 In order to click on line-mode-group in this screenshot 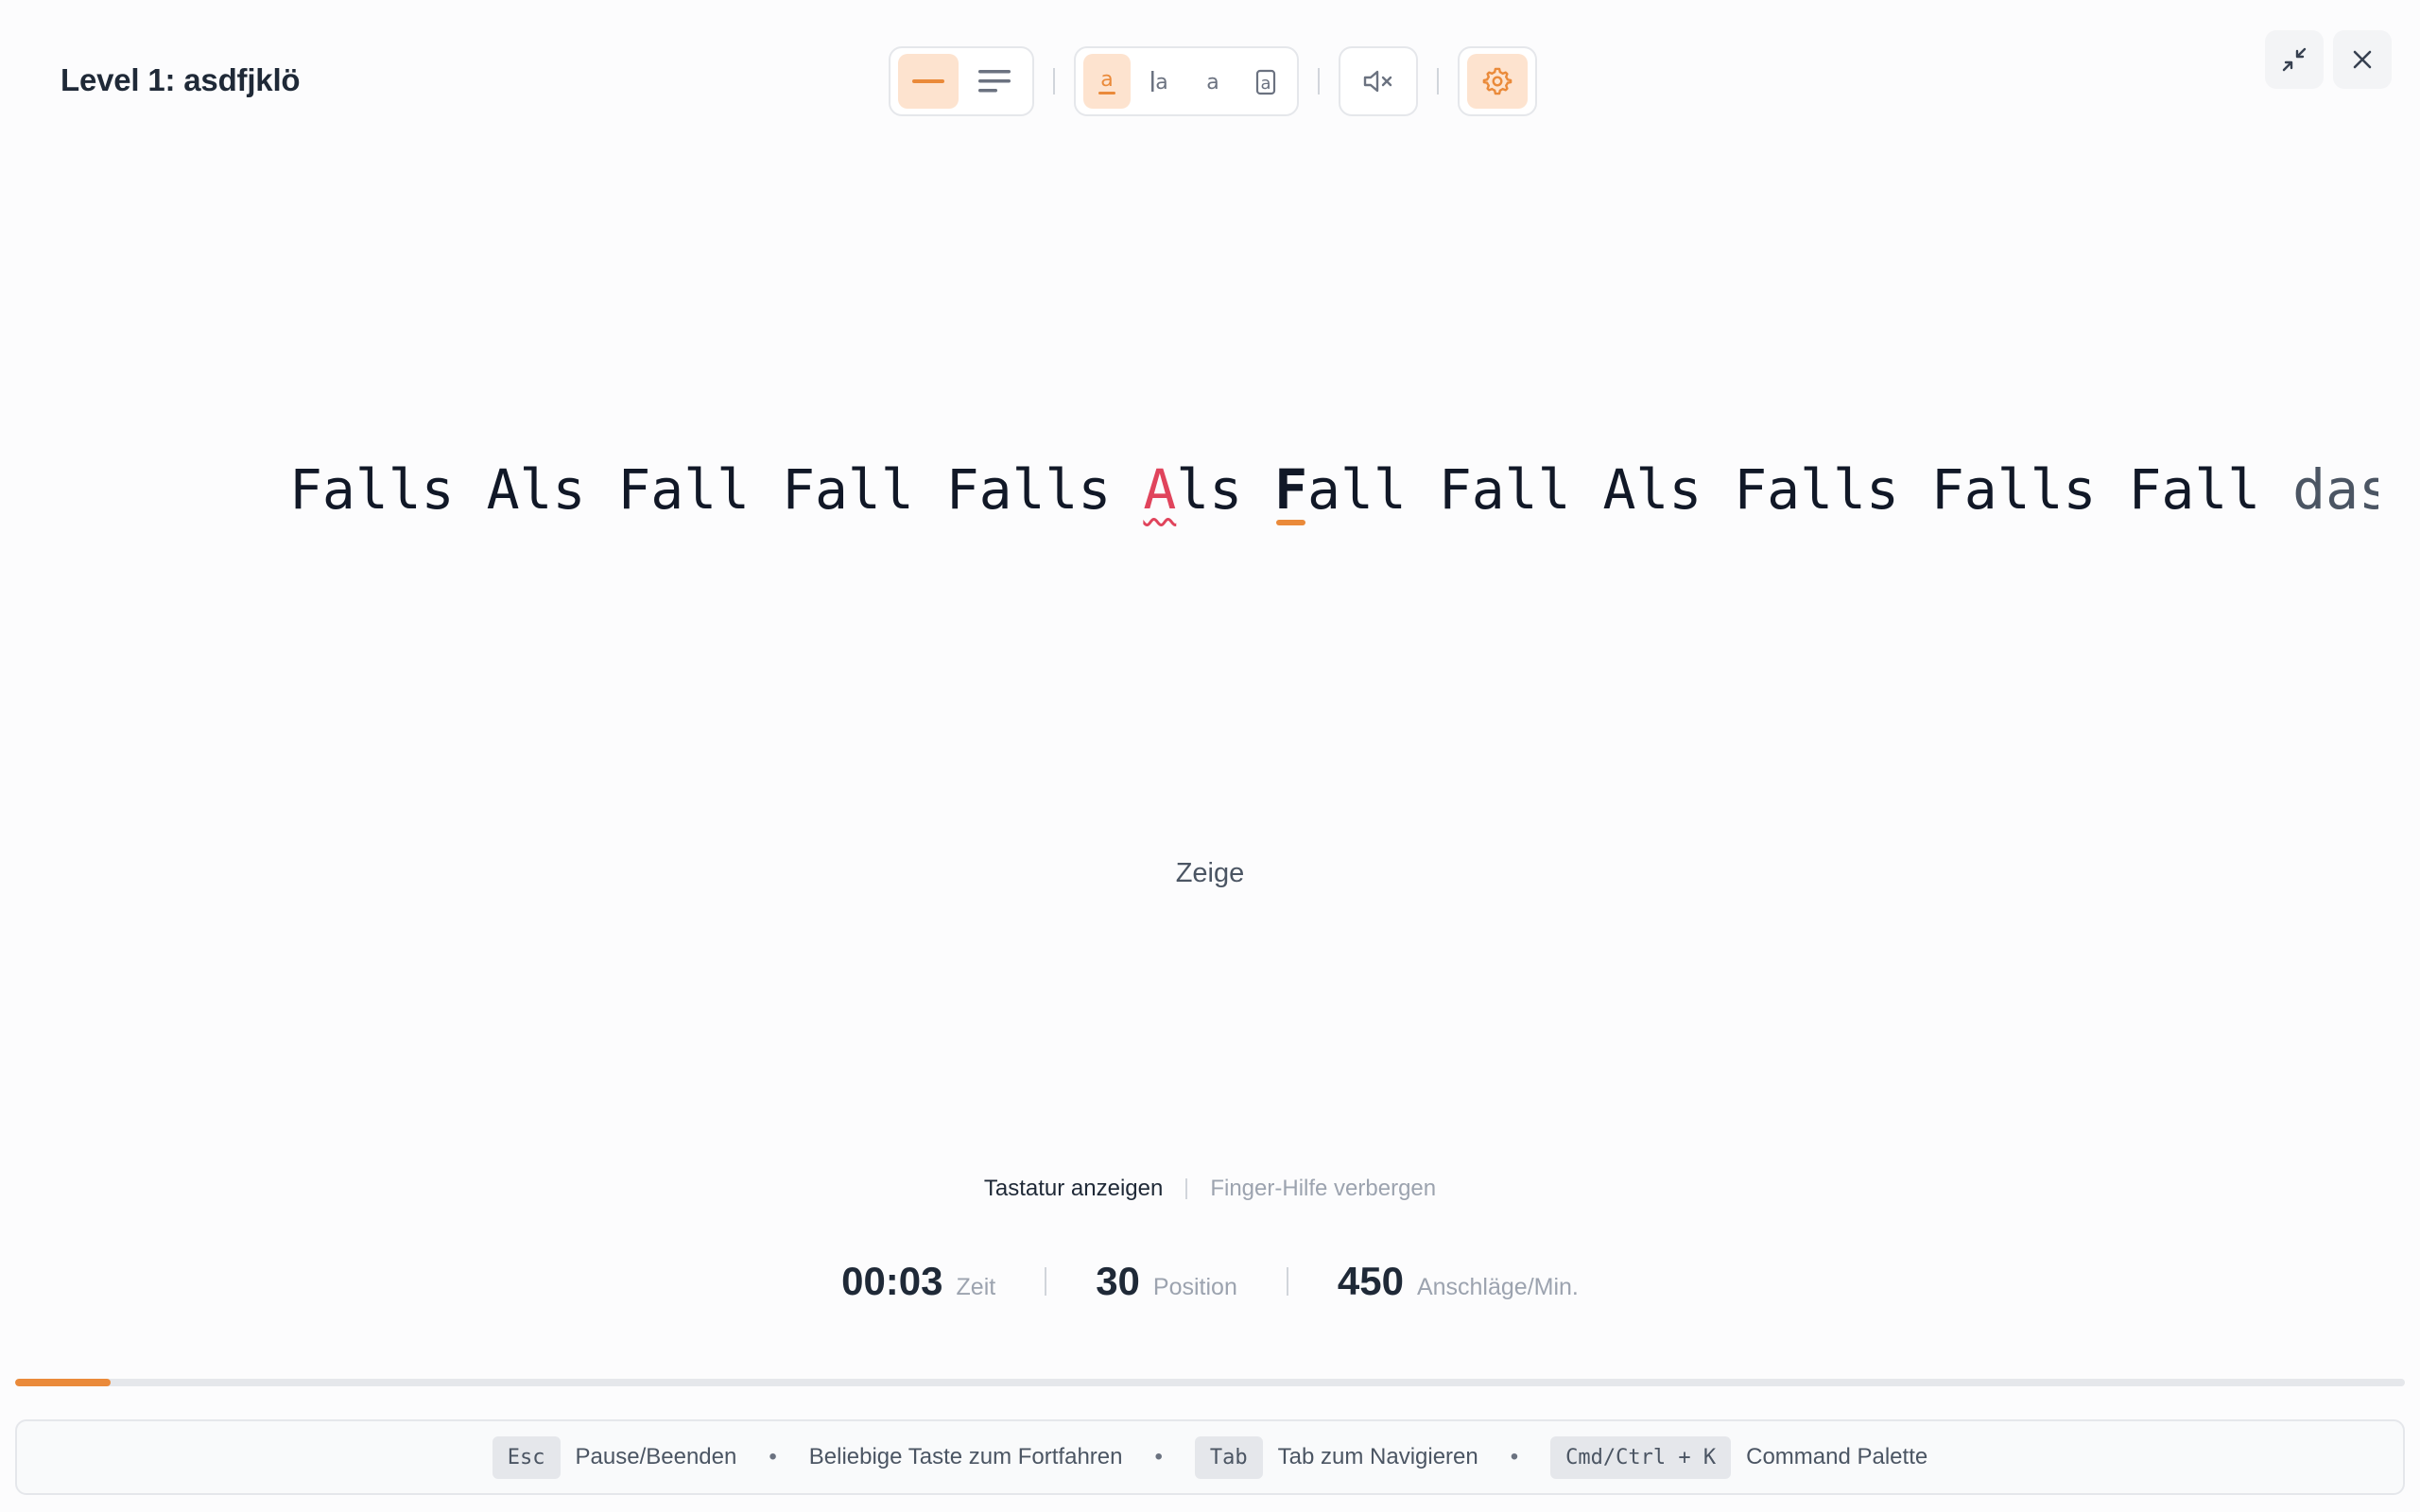, I will do `click(961, 81)`.